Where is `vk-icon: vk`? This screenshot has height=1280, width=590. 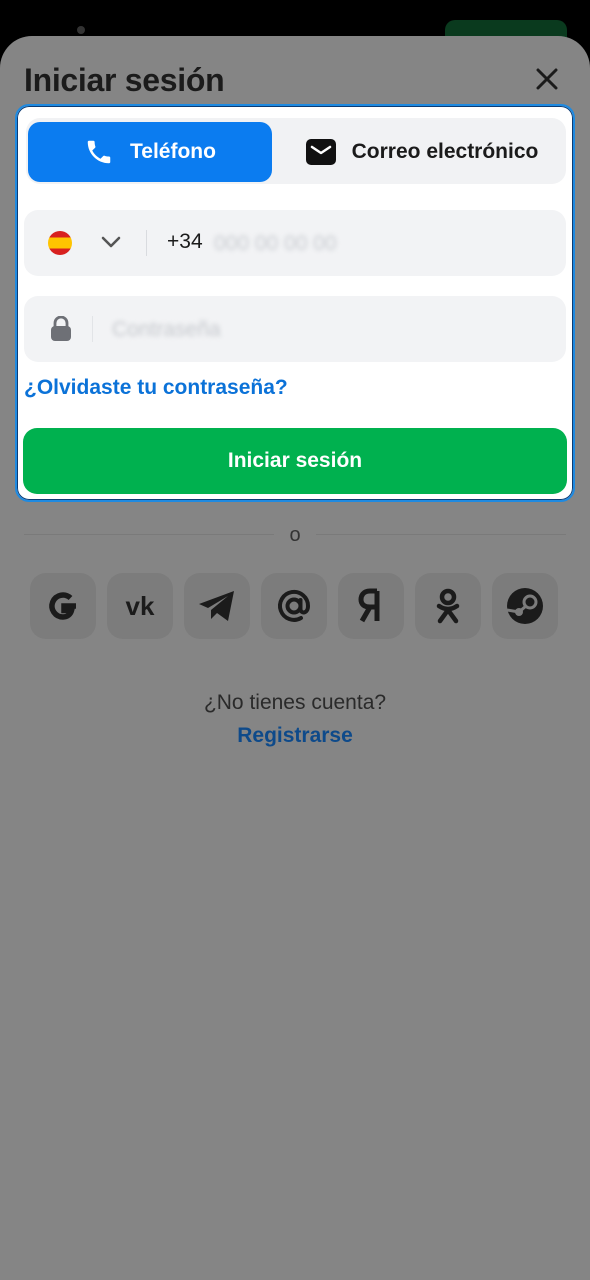 vk-icon: vk is located at coordinates (140, 606).